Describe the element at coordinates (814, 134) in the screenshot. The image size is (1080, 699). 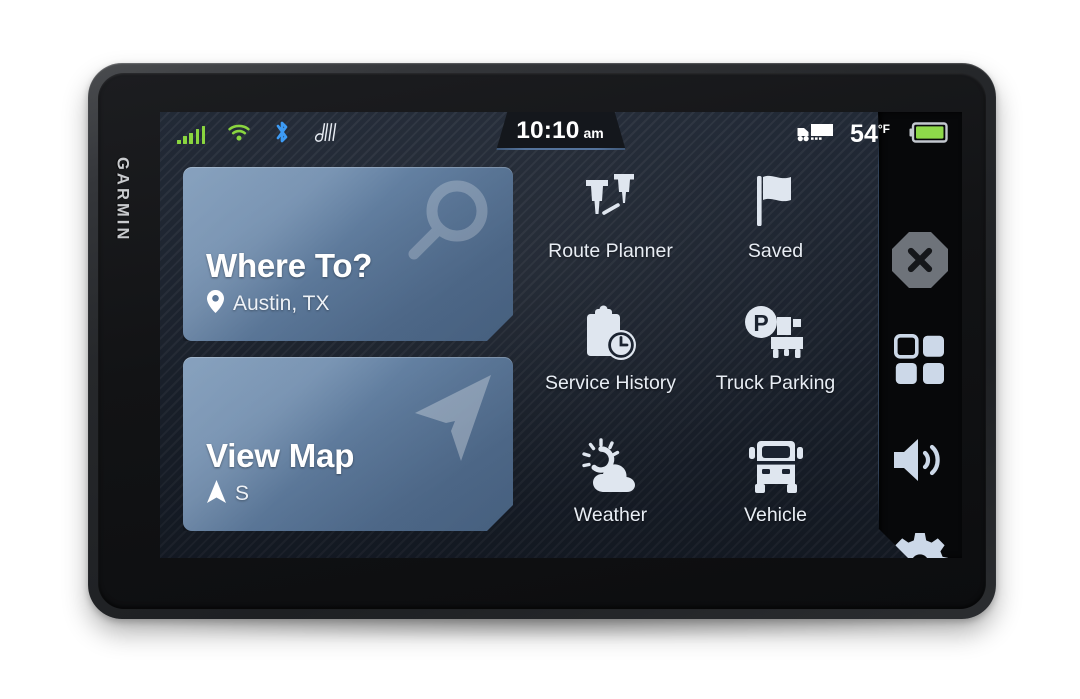
I see `truck-trailer-icon` at that location.